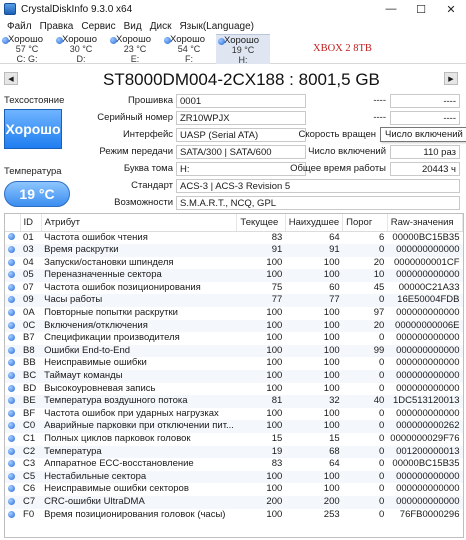 This screenshot has width=466, height=540. Describe the element at coordinates (33, 129) in the screenshot. I see `health-status-button: Хорошо` at that location.